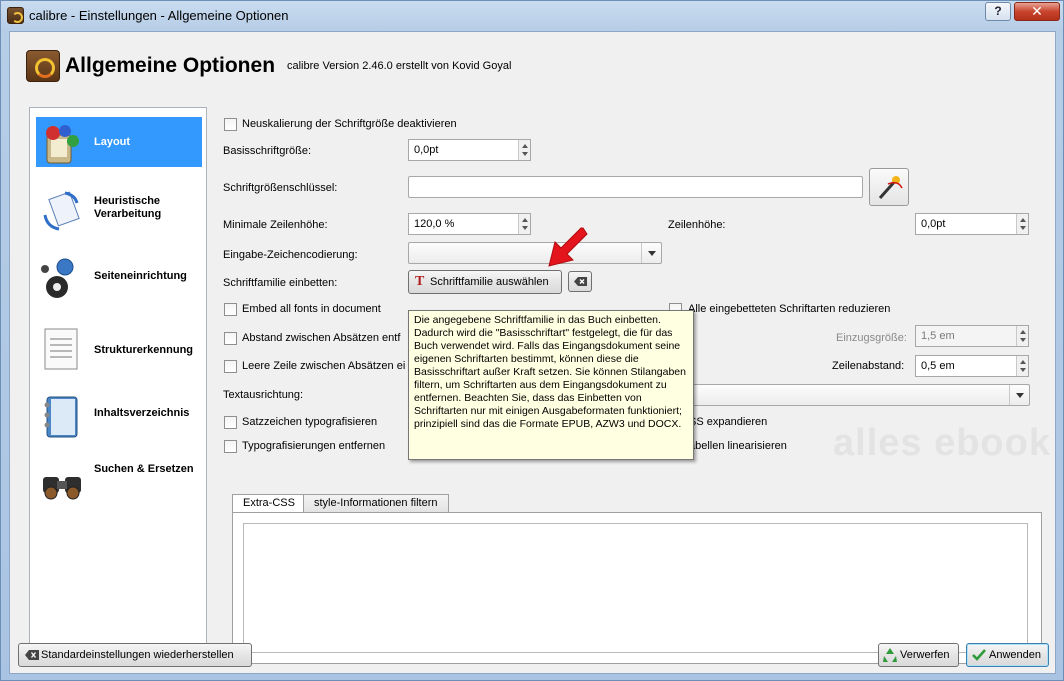  Describe the element at coordinates (314, 446) in the screenshot. I see `unsmarten-punctuation-label: Typografisierungen entfernen` at that location.